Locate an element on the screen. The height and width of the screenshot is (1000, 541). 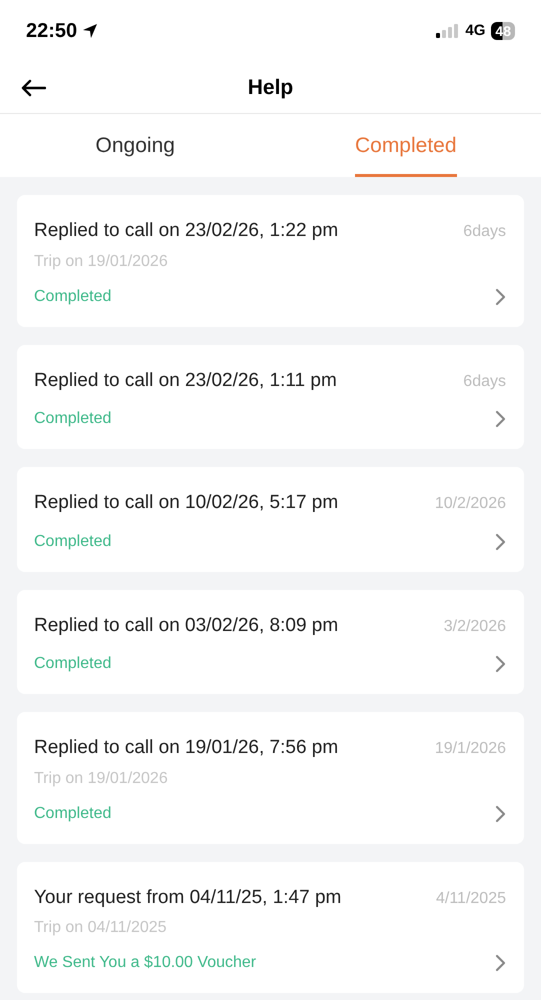
ticket-date: 4/11/2025 is located at coordinates (471, 898).